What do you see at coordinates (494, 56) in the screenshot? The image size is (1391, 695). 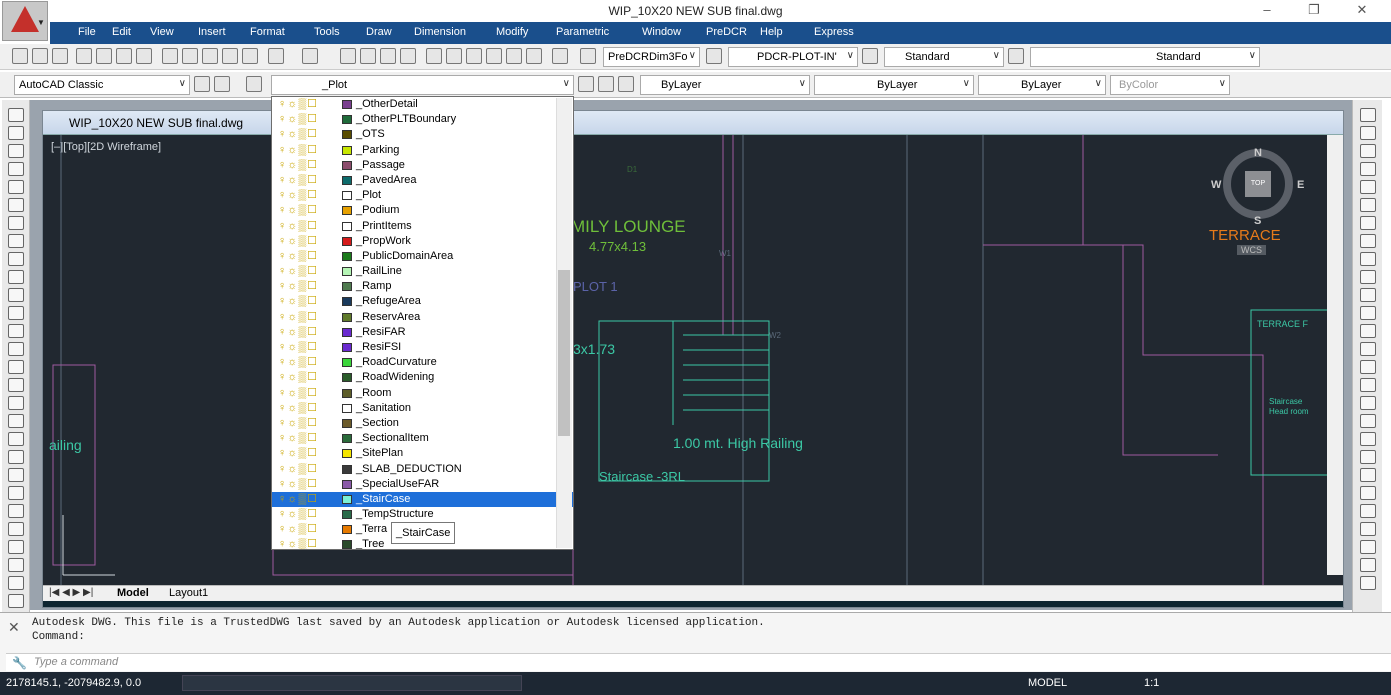 I see `sheet-set-icon` at bounding box center [494, 56].